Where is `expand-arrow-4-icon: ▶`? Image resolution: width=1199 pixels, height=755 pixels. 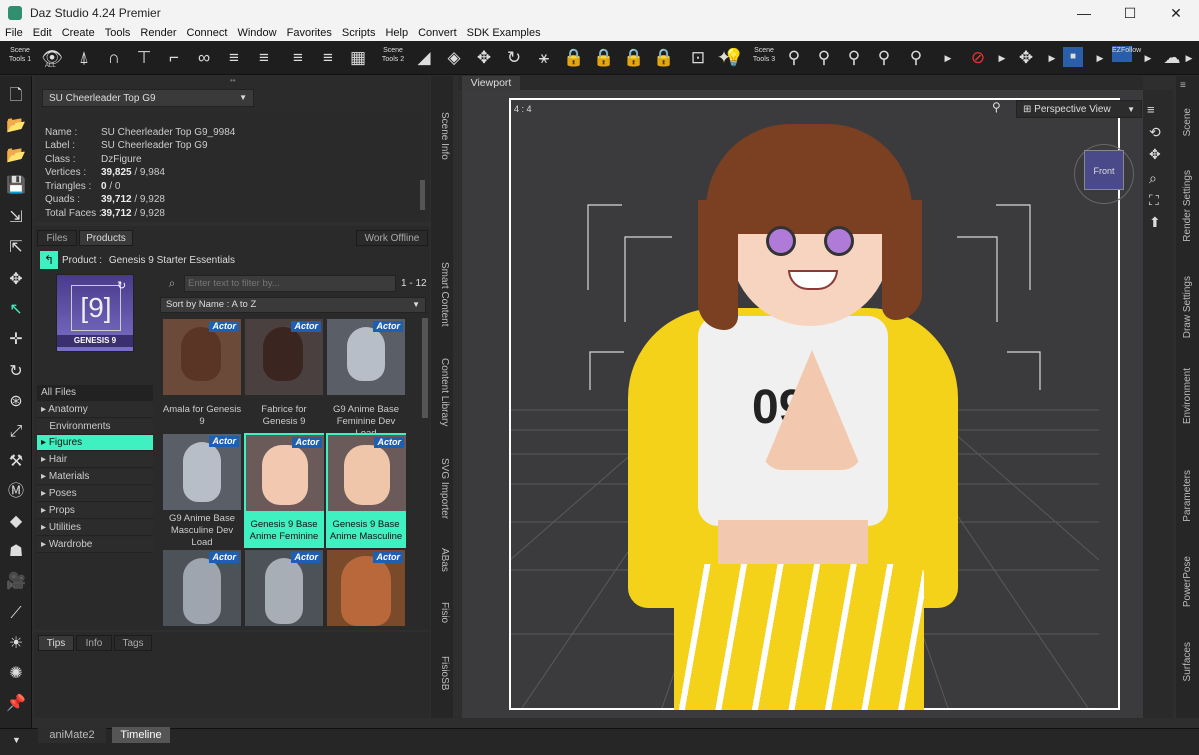
expand-arrow-4-icon: ▶ is located at coordinates (1100, 58).